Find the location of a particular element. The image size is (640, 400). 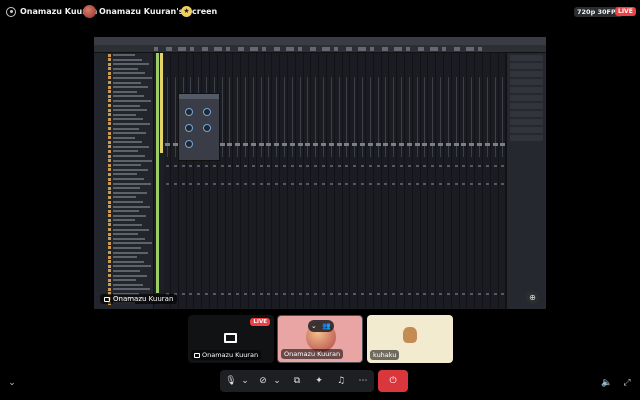

activities-icon: ✦ is located at coordinates (319, 381).